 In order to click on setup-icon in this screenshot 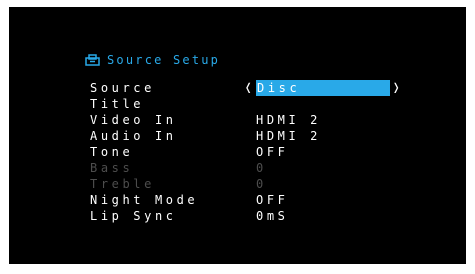, I will do `click(92, 60)`.